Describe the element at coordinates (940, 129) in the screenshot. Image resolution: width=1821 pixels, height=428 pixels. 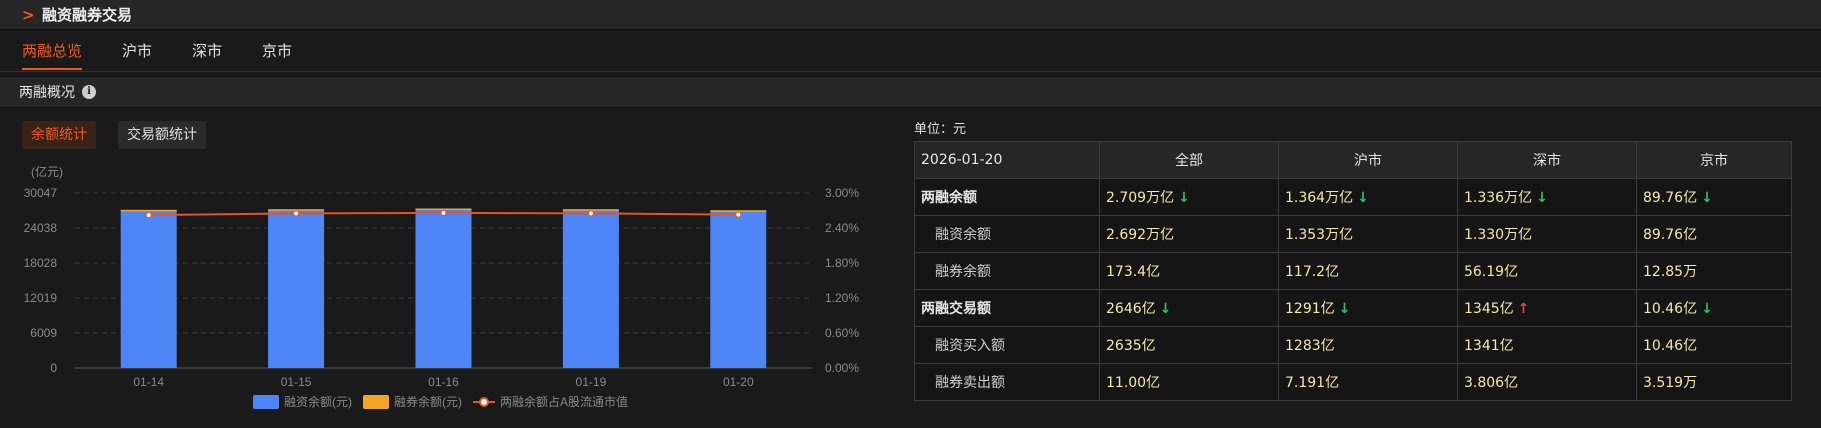
I see `unit-label: 单位：元` at that location.